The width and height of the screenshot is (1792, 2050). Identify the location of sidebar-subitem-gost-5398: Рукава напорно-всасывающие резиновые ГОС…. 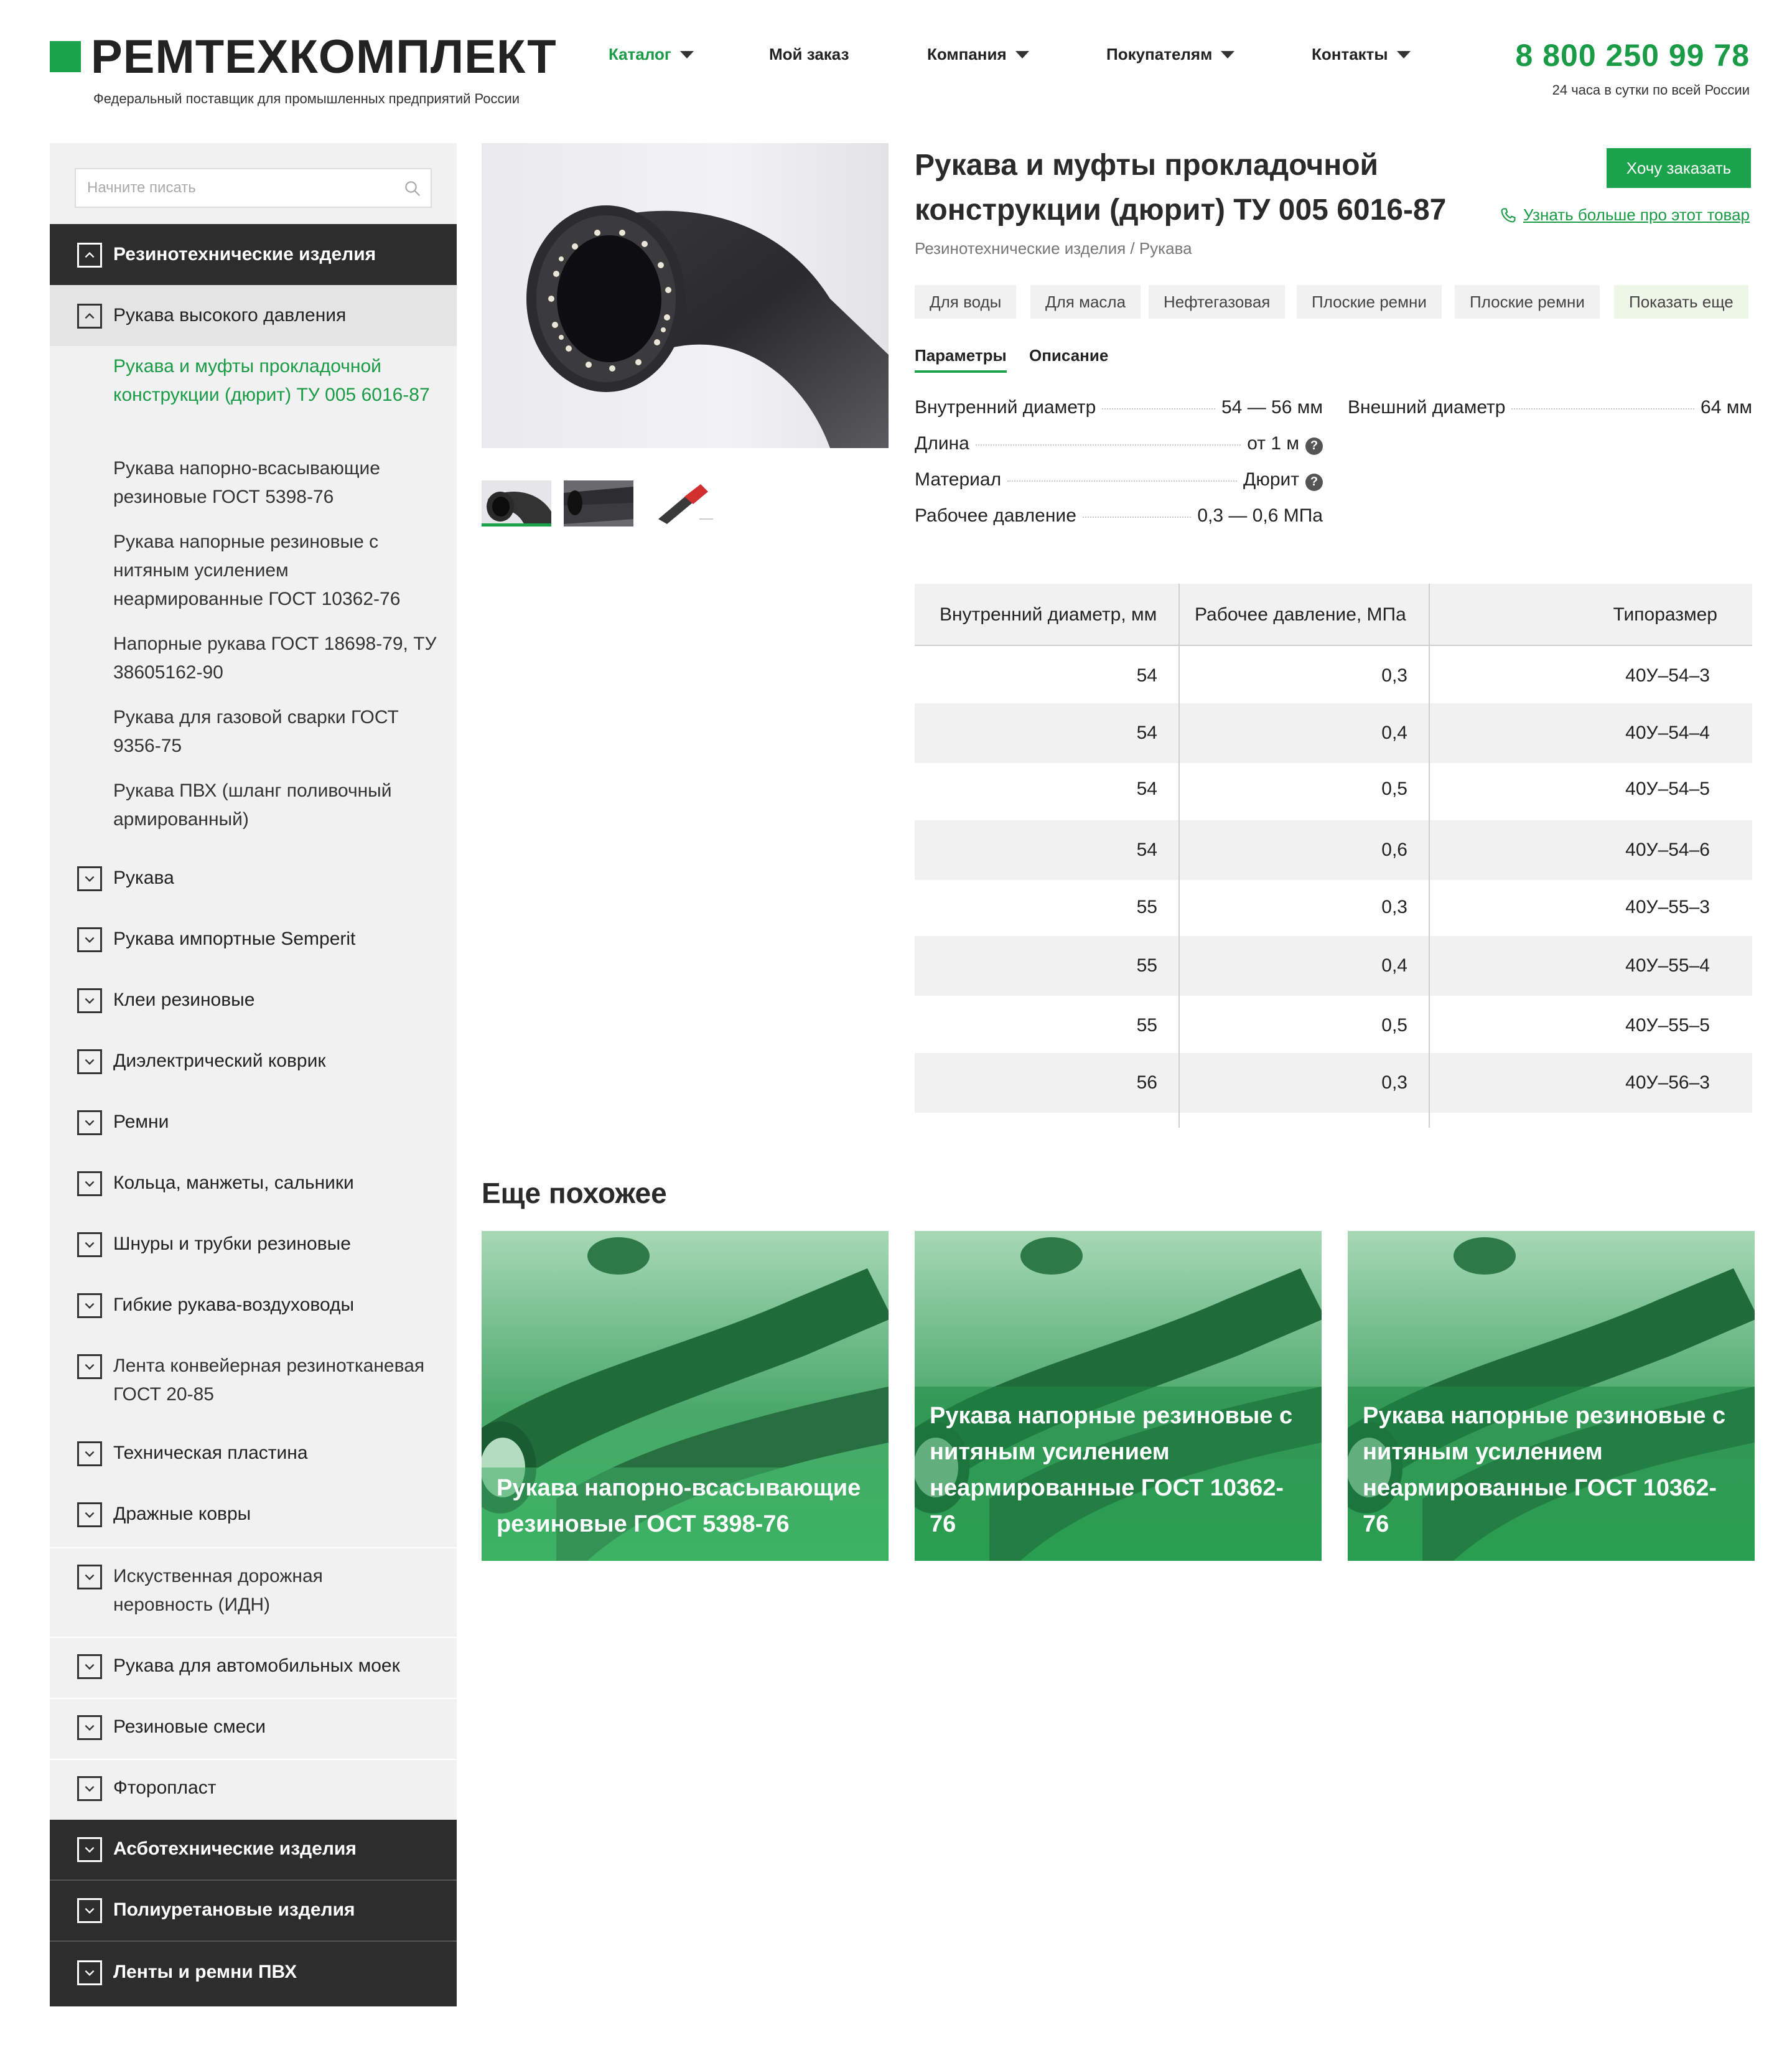
(275, 483).